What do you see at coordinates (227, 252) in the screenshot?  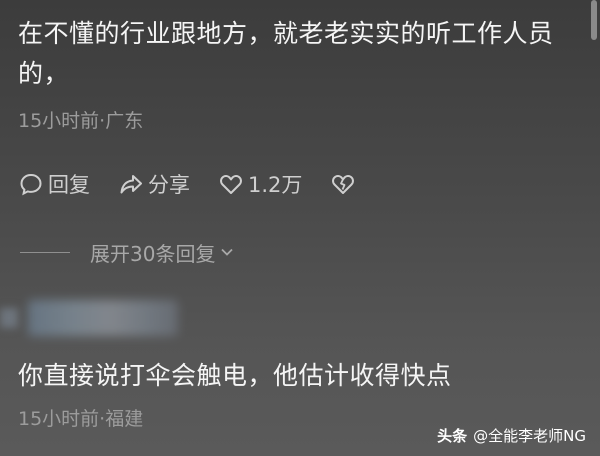 I see `chevron-down-icon` at bounding box center [227, 252].